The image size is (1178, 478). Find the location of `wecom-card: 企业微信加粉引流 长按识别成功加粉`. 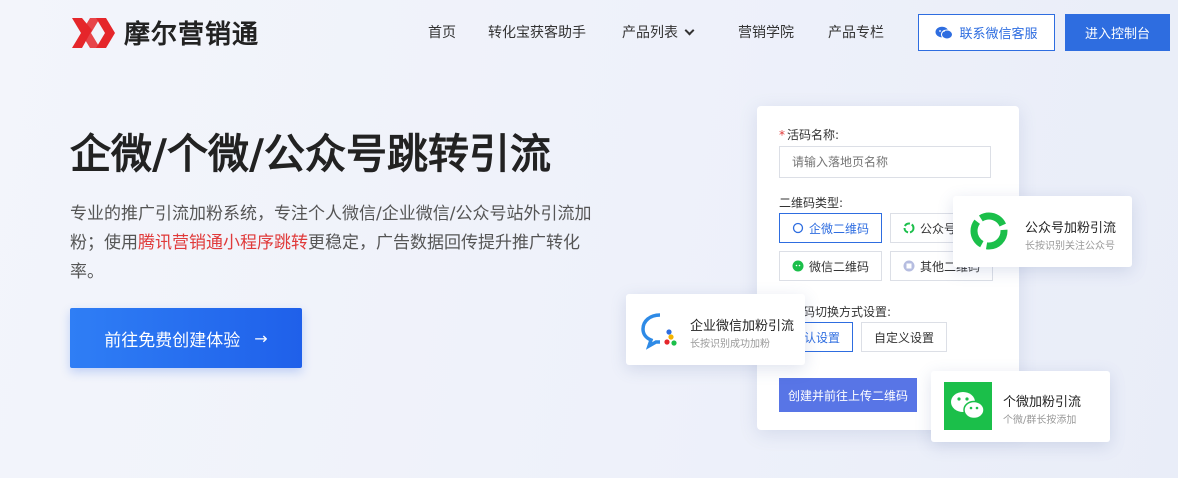

wecom-card: 企业微信加粉引流 长按识别成功加粉 is located at coordinates (715, 329).